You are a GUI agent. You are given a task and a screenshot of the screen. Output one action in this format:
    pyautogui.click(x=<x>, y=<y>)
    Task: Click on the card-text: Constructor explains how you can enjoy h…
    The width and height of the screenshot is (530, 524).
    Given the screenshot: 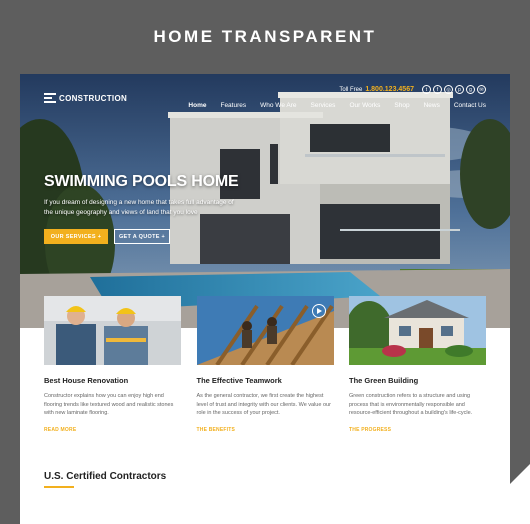 What is the action you would take?
    pyautogui.click(x=109, y=404)
    